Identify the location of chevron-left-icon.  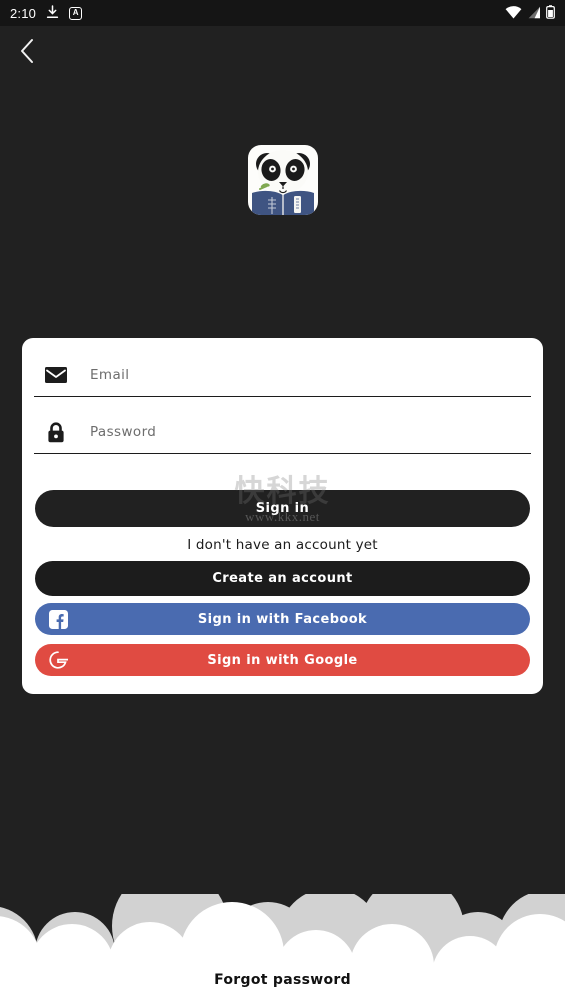
(27, 53).